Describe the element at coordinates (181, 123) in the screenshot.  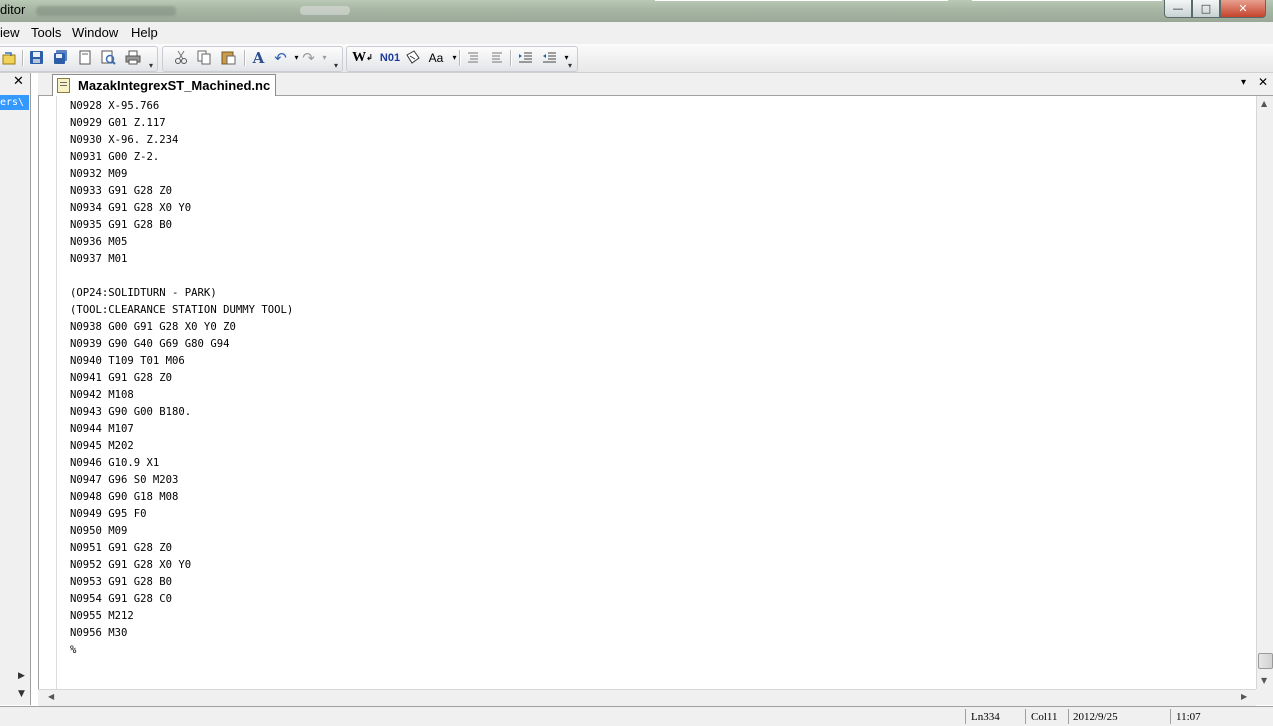
I see `code-line: N0929 G01 Z.117` at that location.